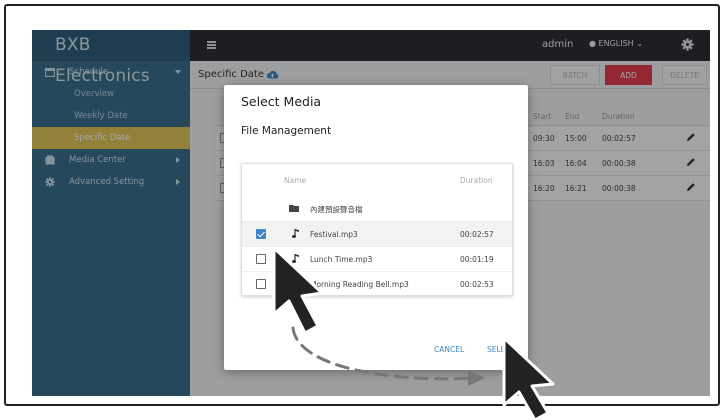  I want to click on column-name: Name, so click(295, 180).